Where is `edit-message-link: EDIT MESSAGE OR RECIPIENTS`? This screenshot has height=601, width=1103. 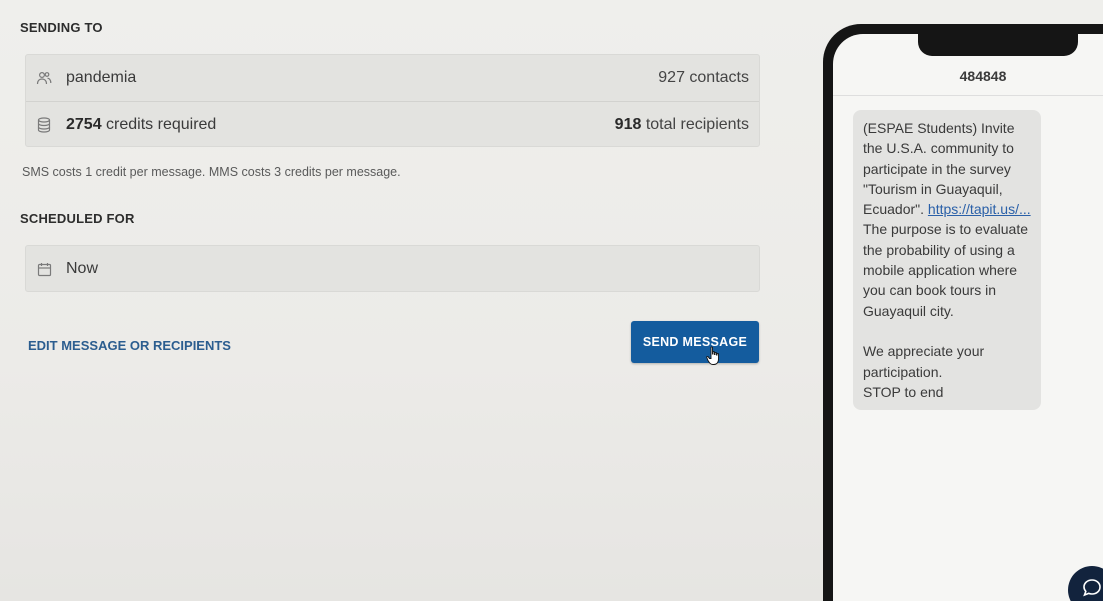 edit-message-link: EDIT MESSAGE OR RECIPIENTS is located at coordinates (129, 345).